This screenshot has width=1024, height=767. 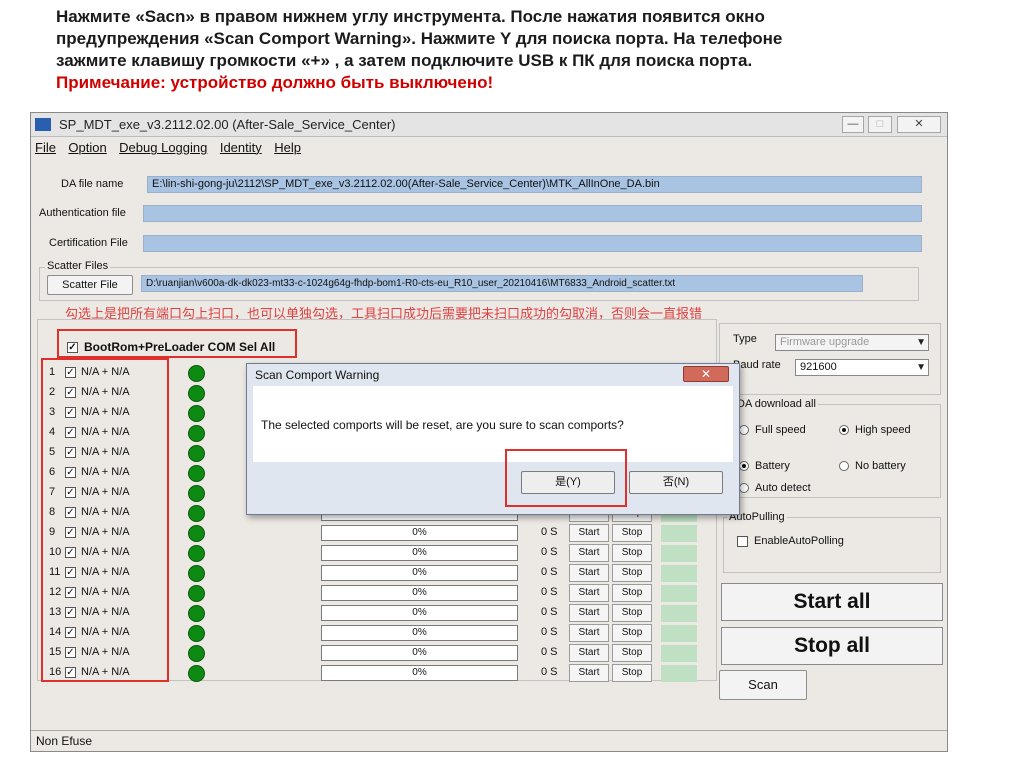 I want to click on port-number: 4, so click(x=52, y=432).